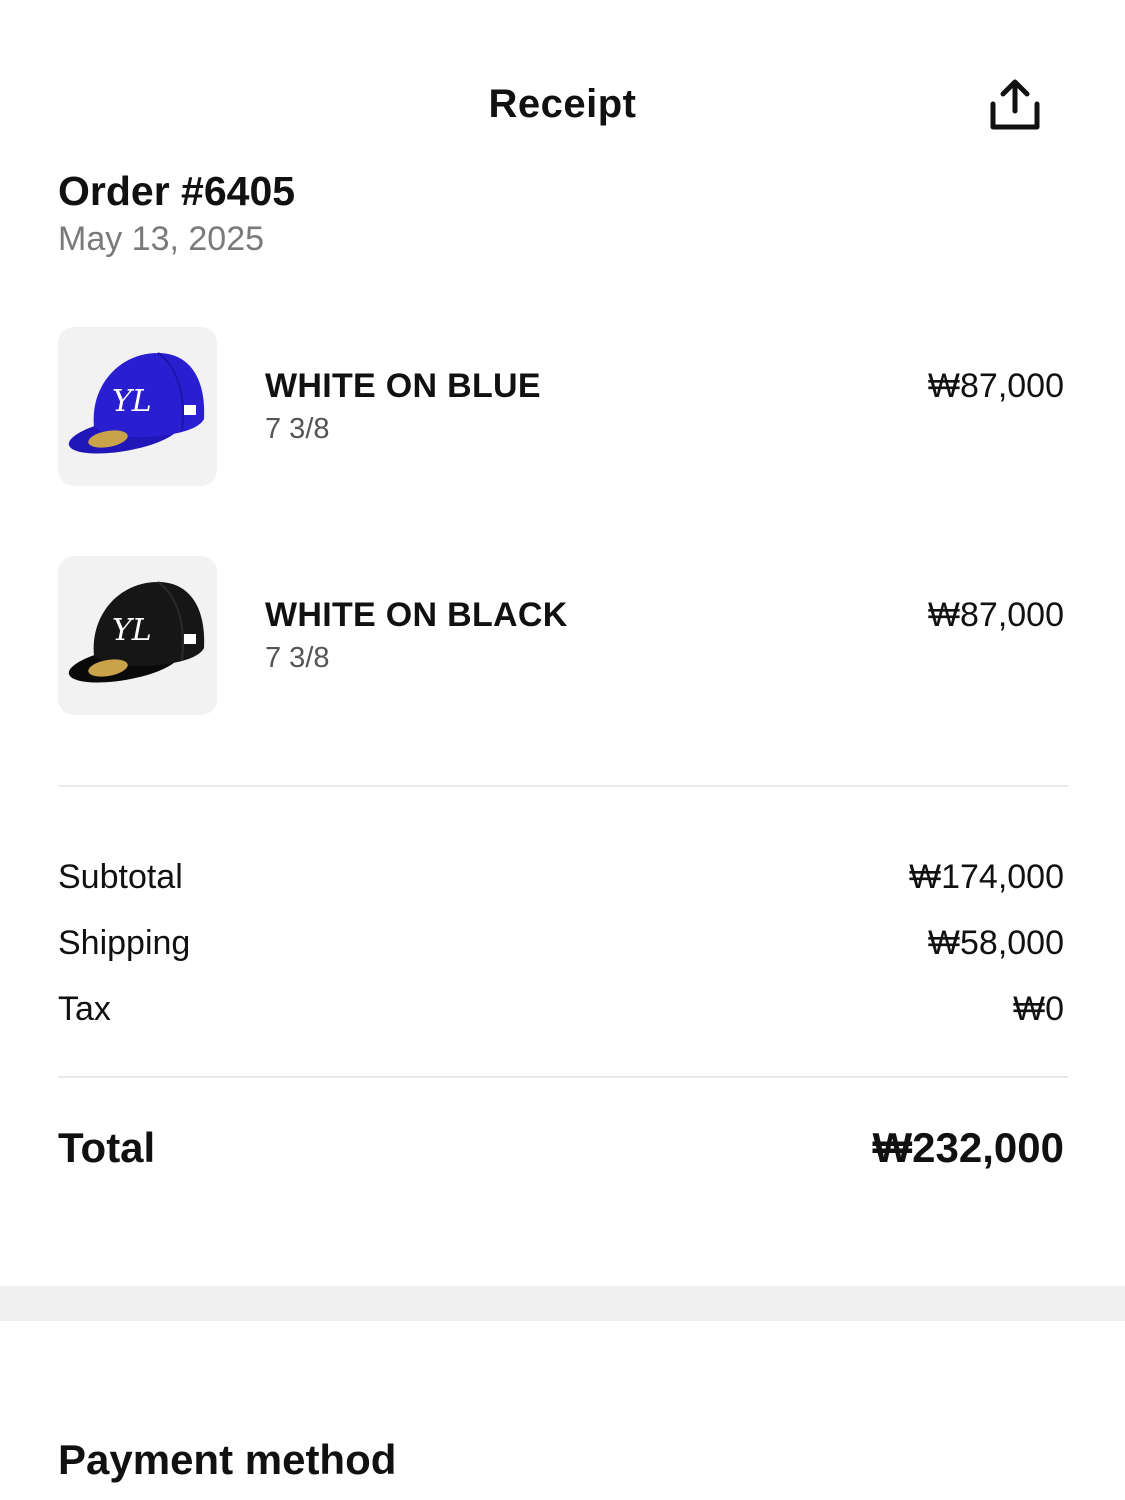 The height and width of the screenshot is (1500, 1125). What do you see at coordinates (562, 1303) in the screenshot?
I see `section-separator` at bounding box center [562, 1303].